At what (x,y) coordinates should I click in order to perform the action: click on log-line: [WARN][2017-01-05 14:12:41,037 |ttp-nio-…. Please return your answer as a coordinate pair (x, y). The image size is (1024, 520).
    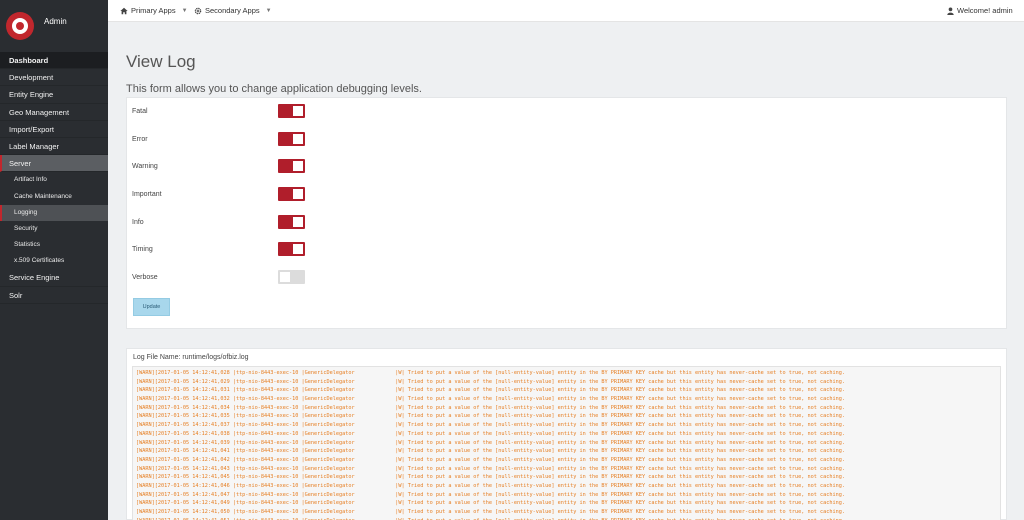
    Looking at the image, I should click on (490, 425).